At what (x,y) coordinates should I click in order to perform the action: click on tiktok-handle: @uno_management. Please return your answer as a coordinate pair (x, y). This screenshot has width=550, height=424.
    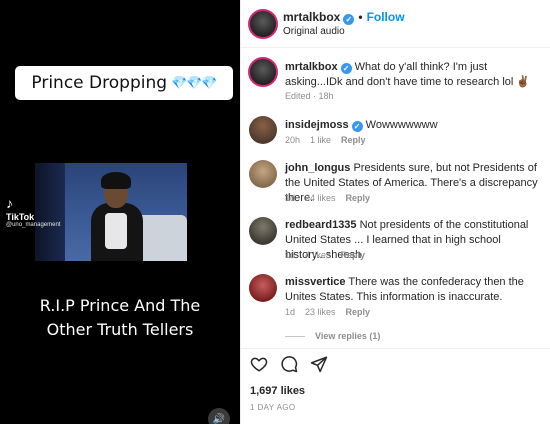
    Looking at the image, I should click on (33, 225).